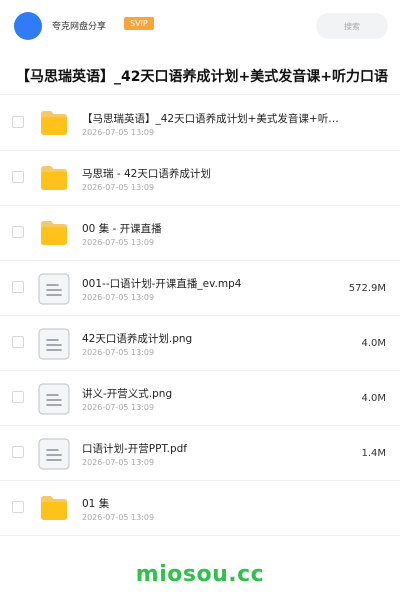  I want to click on file-size: 572.9M, so click(367, 288).